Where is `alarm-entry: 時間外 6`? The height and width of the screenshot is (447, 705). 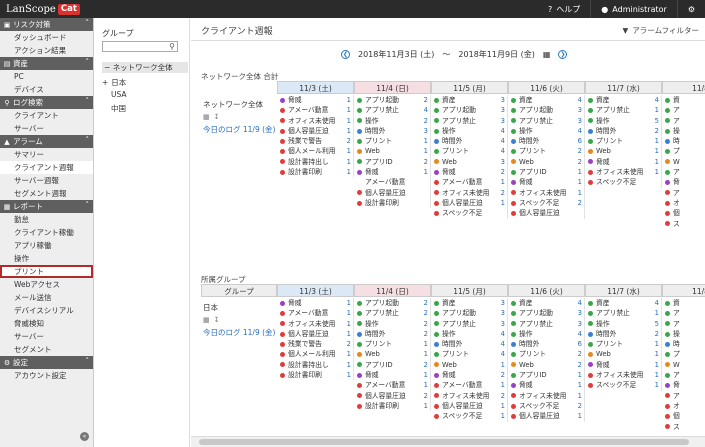
alarm-entry: 時間外 6 is located at coordinates (546, 344).